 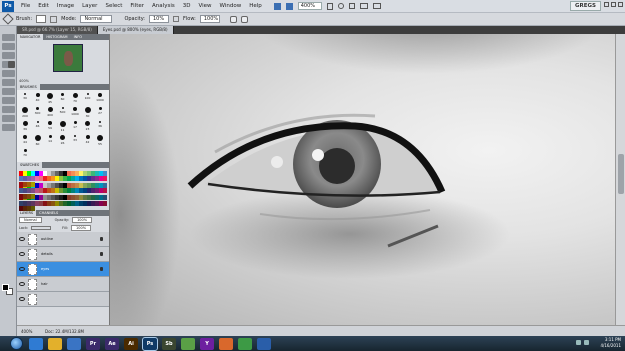 I want to click on maximize-icon, so click(x=613, y=4).